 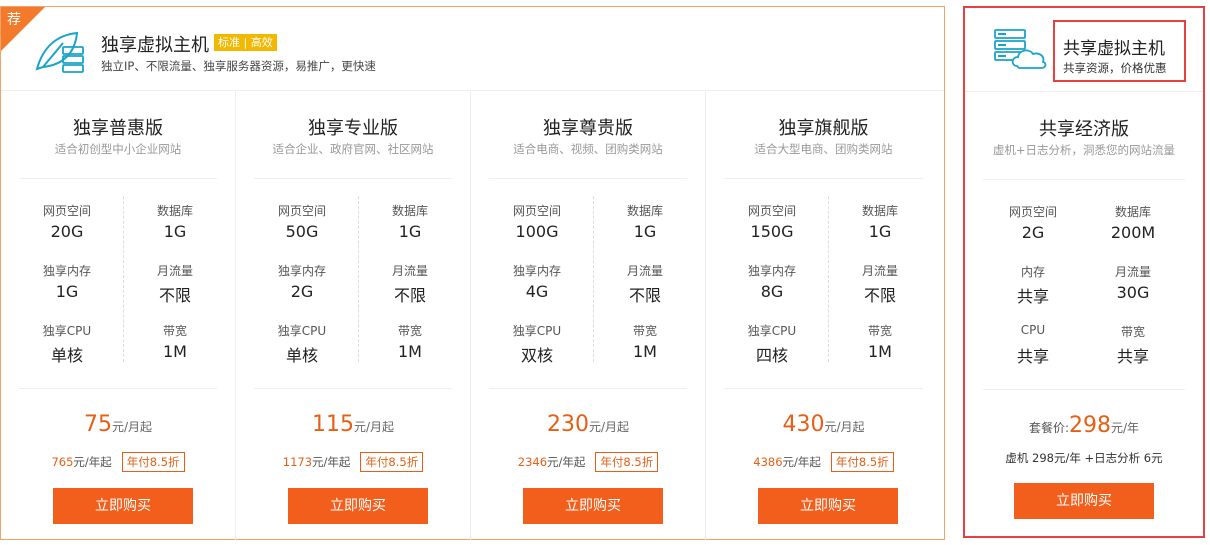 I want to click on server-cloud-icon, so click(x=1020, y=49).